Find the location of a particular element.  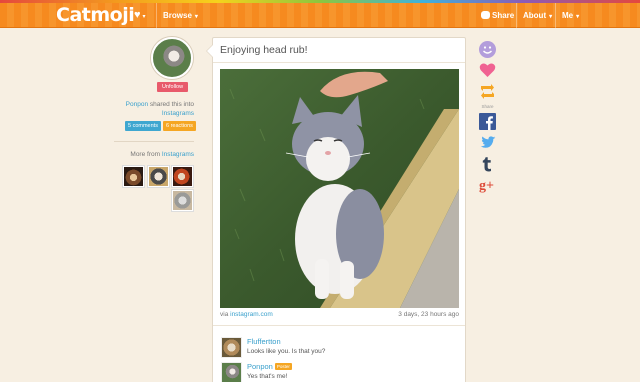

share-menu: Share is located at coordinates (497, 15).